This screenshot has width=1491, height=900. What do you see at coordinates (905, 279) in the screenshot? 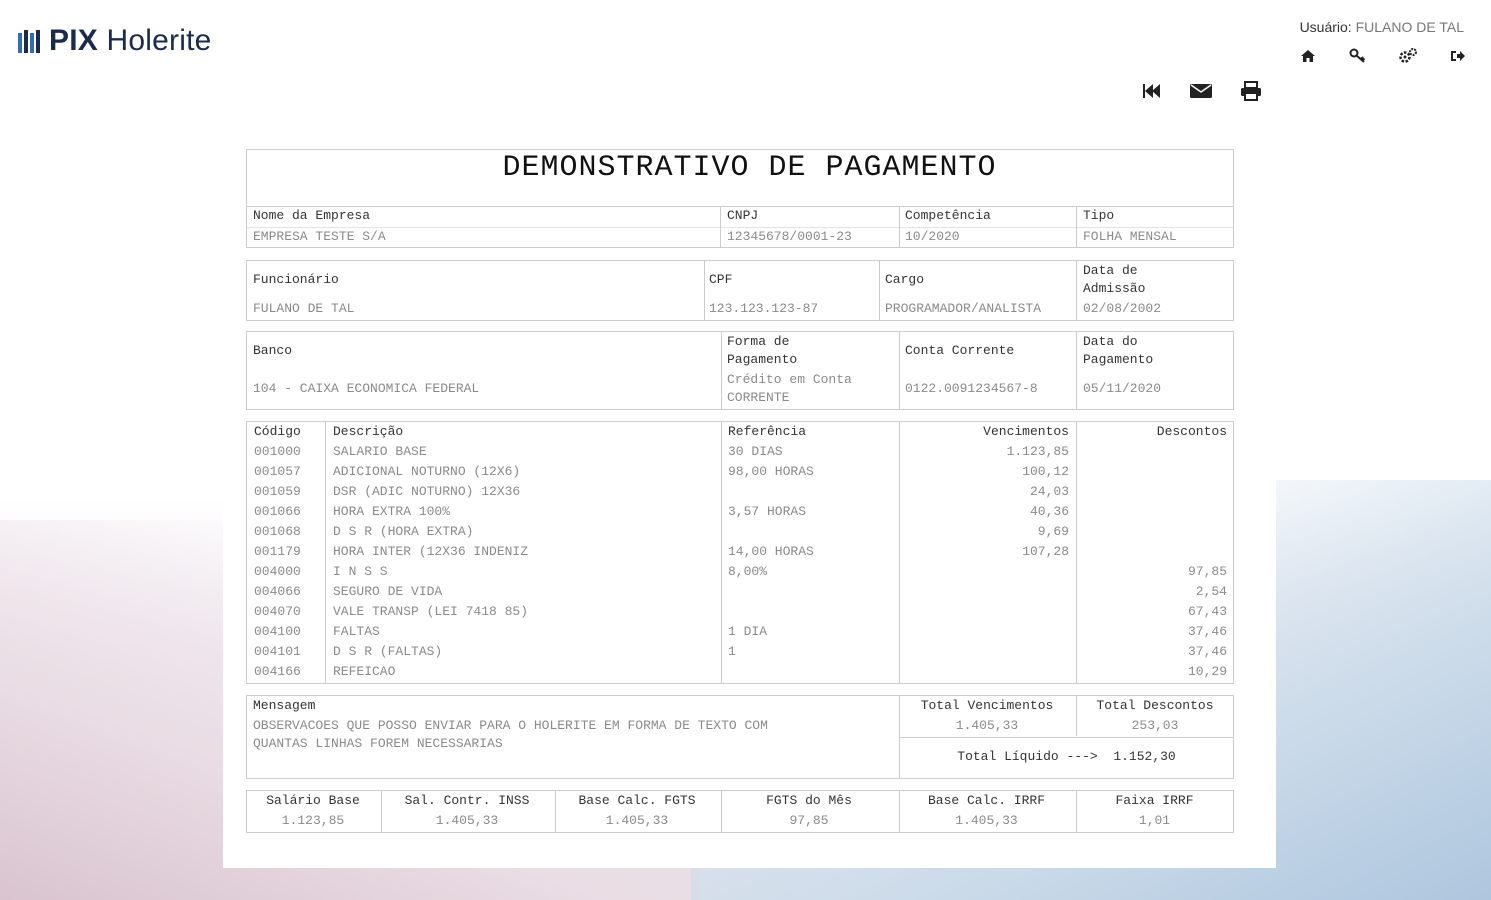
I see `cargo-label: Cargo` at bounding box center [905, 279].